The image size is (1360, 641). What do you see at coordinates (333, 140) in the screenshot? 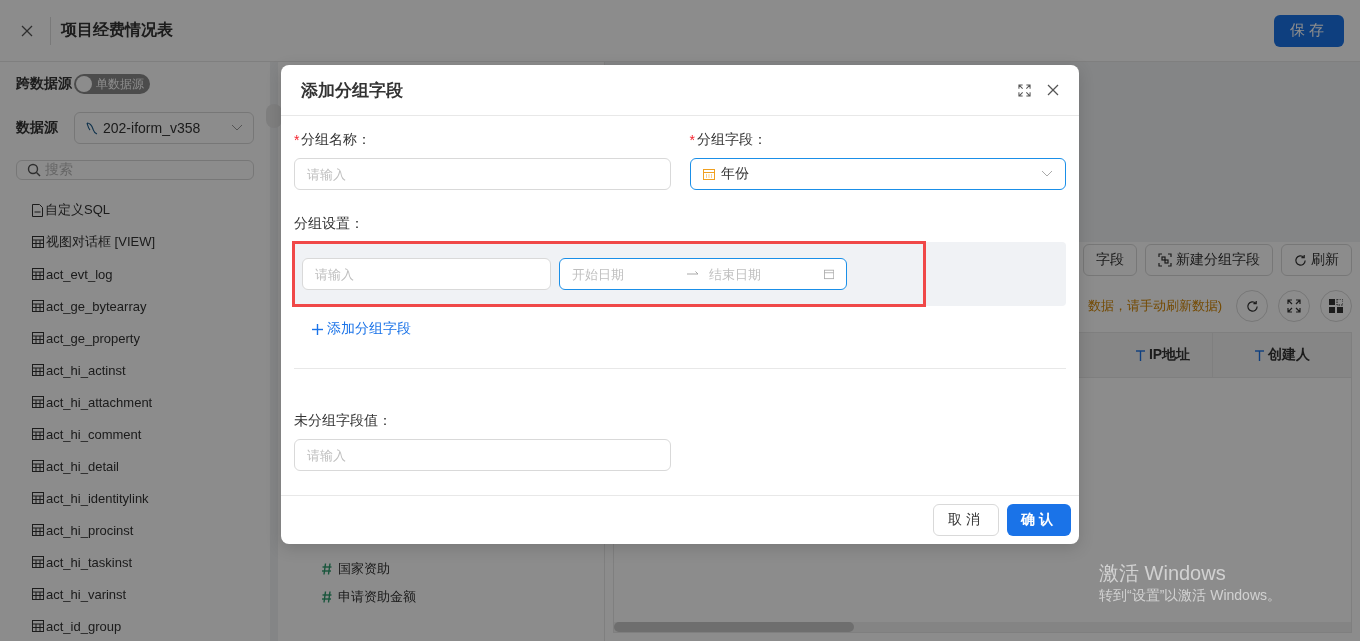
I see `group-name-label: *分组名称：` at bounding box center [333, 140].